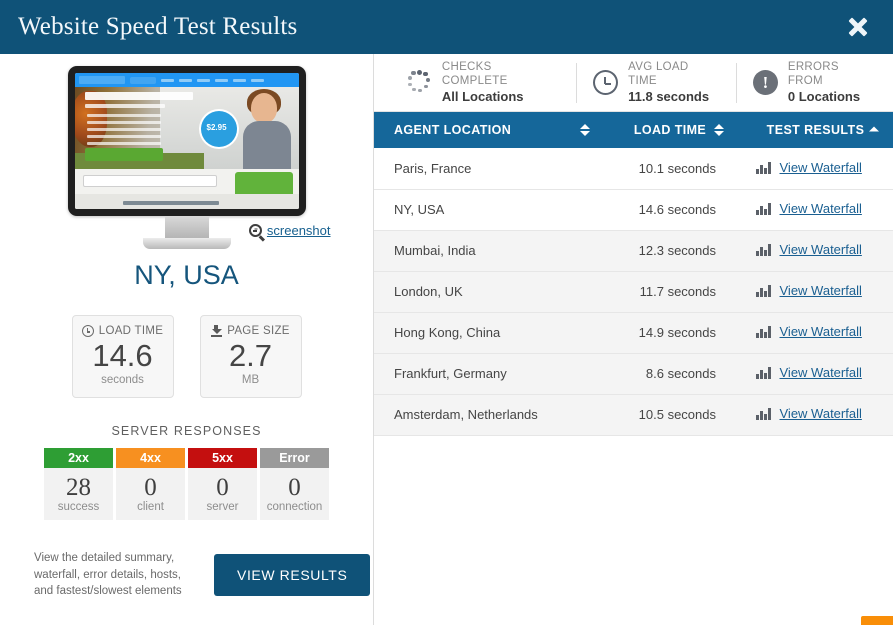 This screenshot has width=893, height=625. I want to click on screenshot-link: screenshot, so click(299, 230).